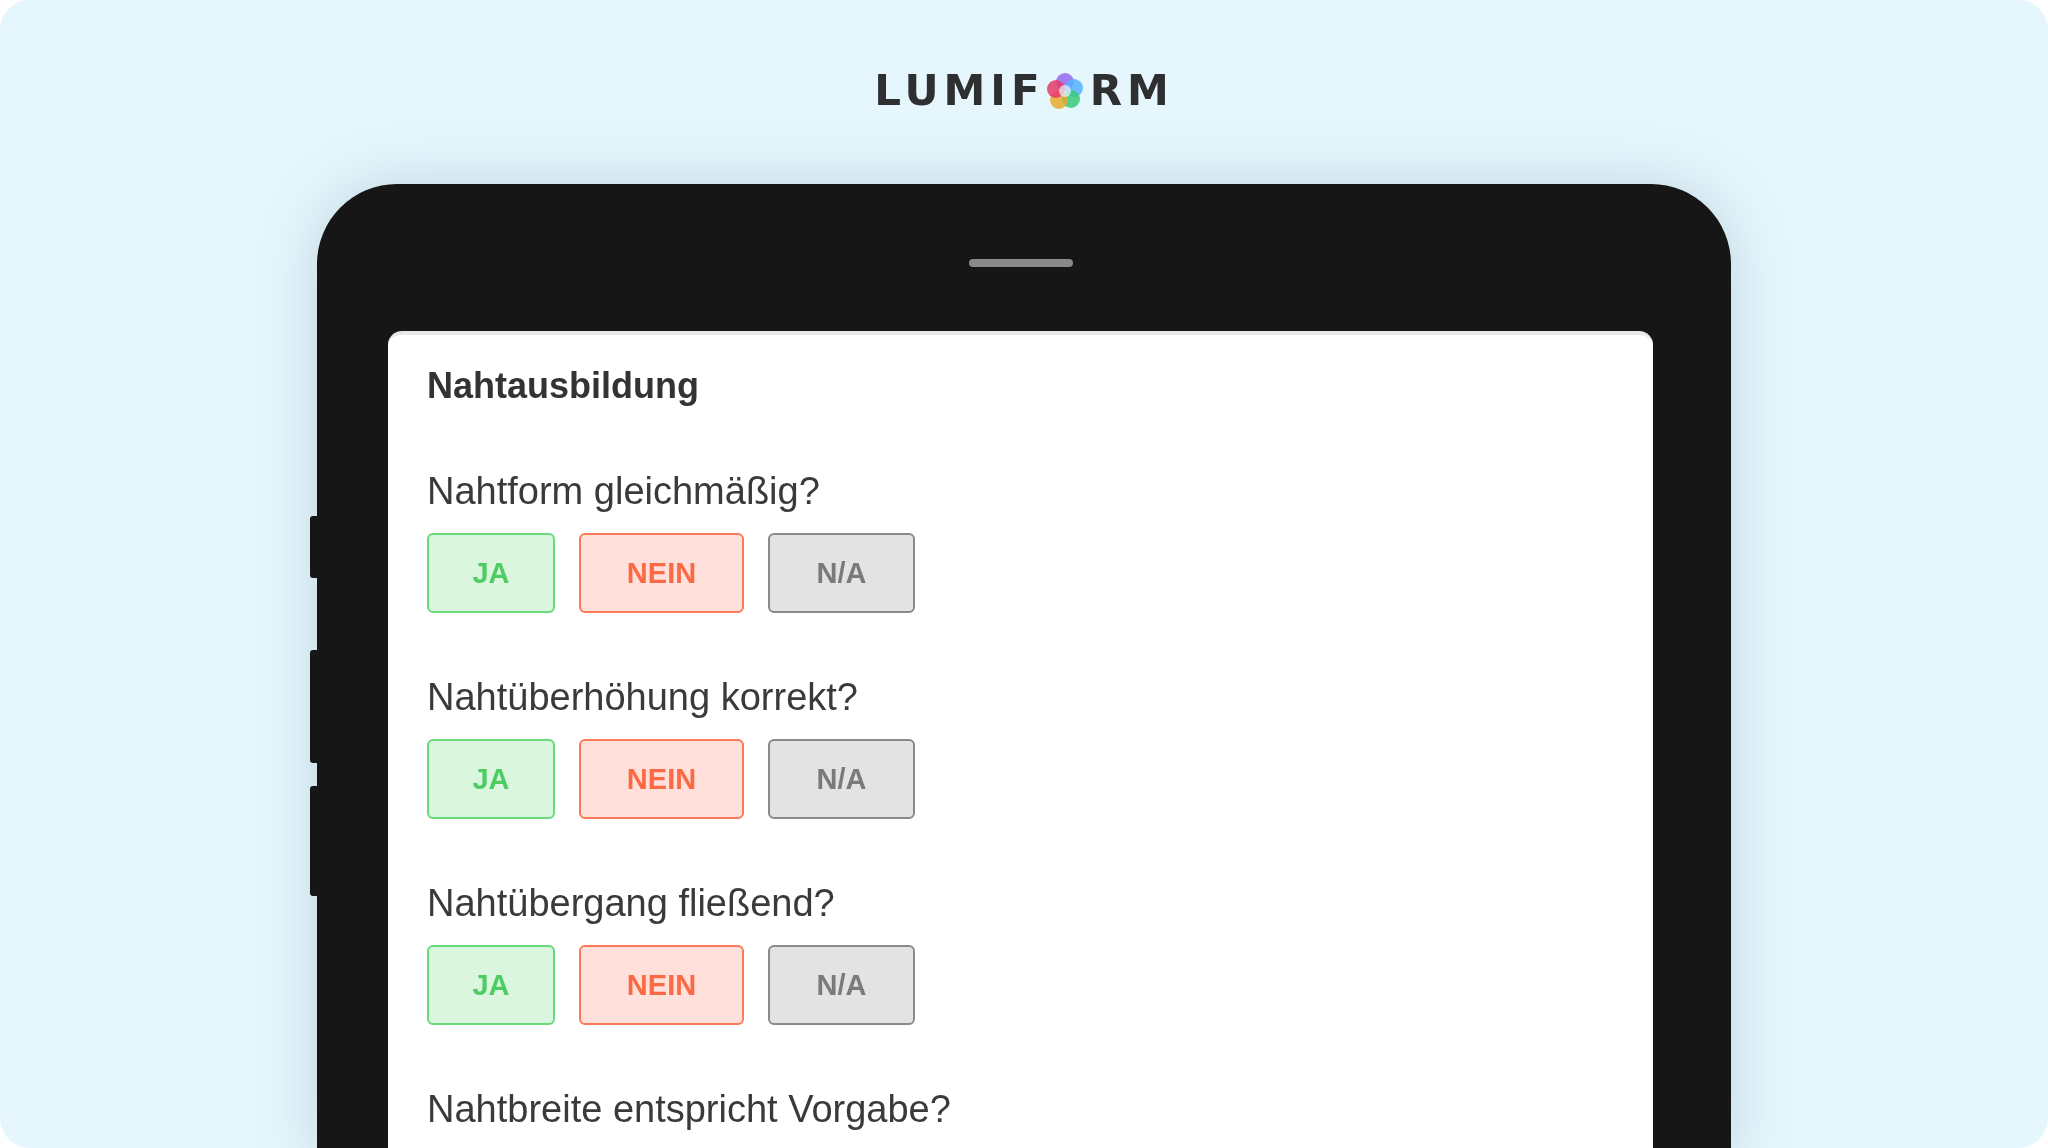  Describe the element at coordinates (959, 91) in the screenshot. I see `logo-text: LUMIF` at that location.